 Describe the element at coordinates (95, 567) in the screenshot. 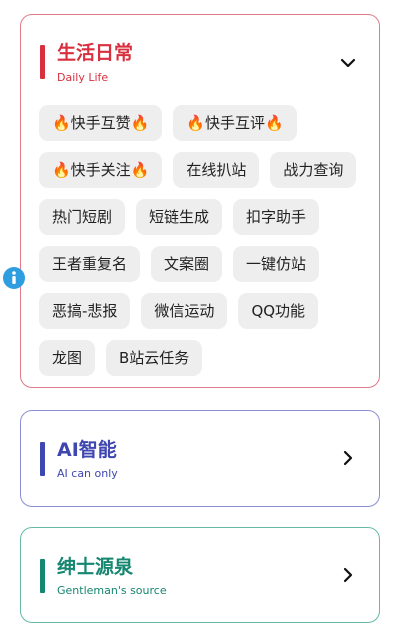

I see `section-title: 绅士源泉` at that location.